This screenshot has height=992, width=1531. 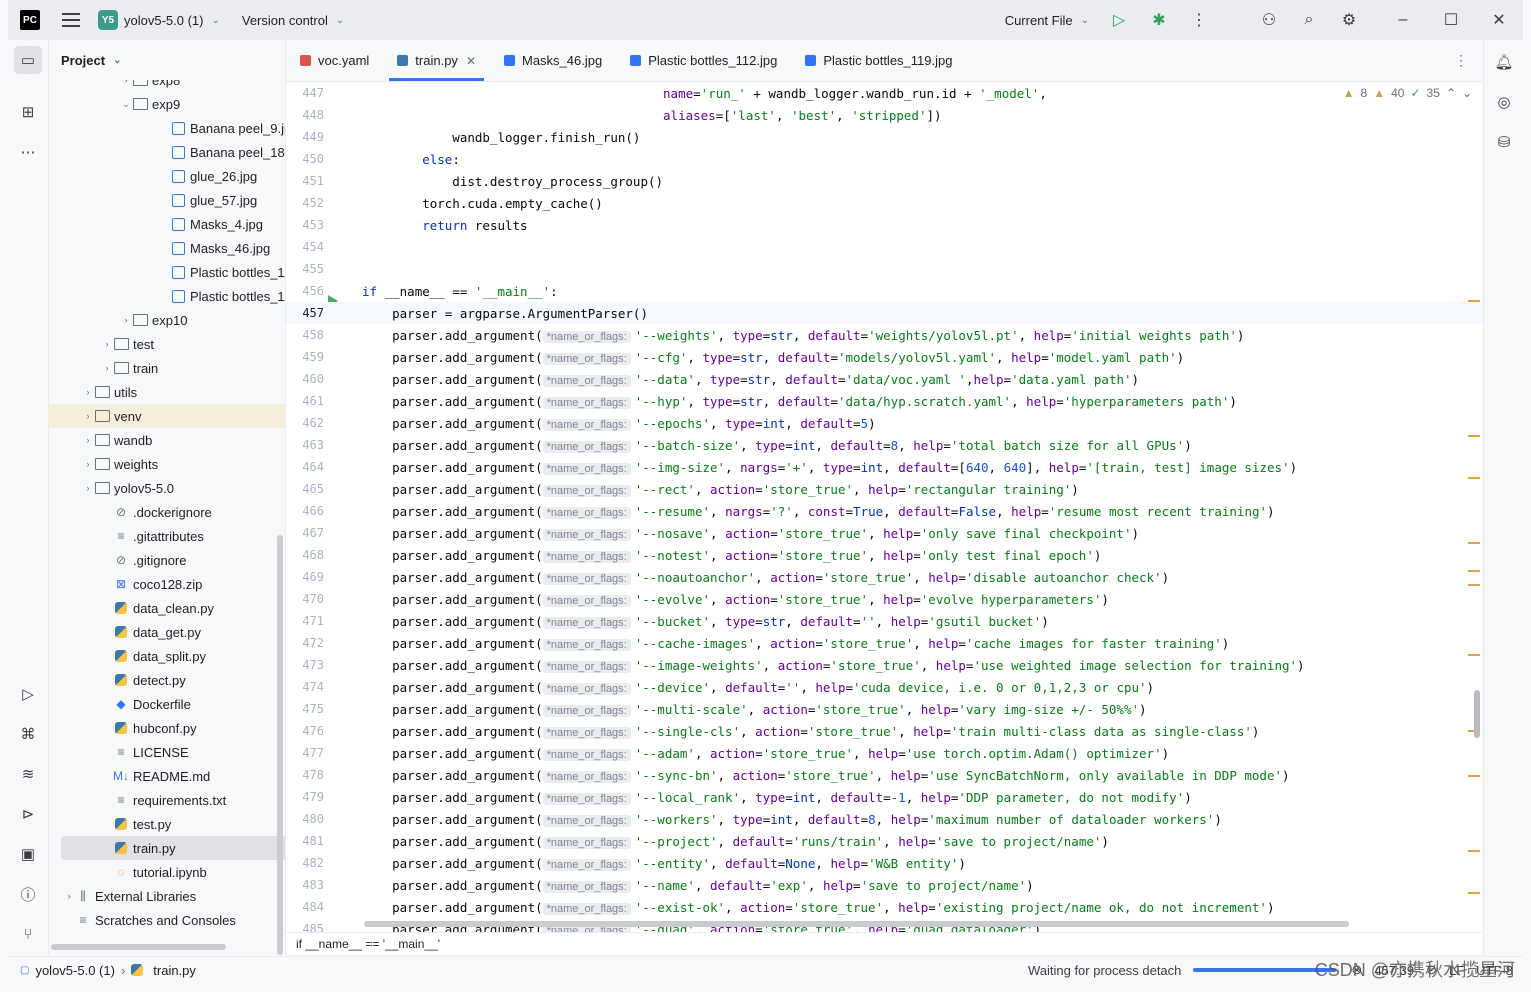 I want to click on tree-item: ◆ Dockerfile, so click(x=167, y=704).